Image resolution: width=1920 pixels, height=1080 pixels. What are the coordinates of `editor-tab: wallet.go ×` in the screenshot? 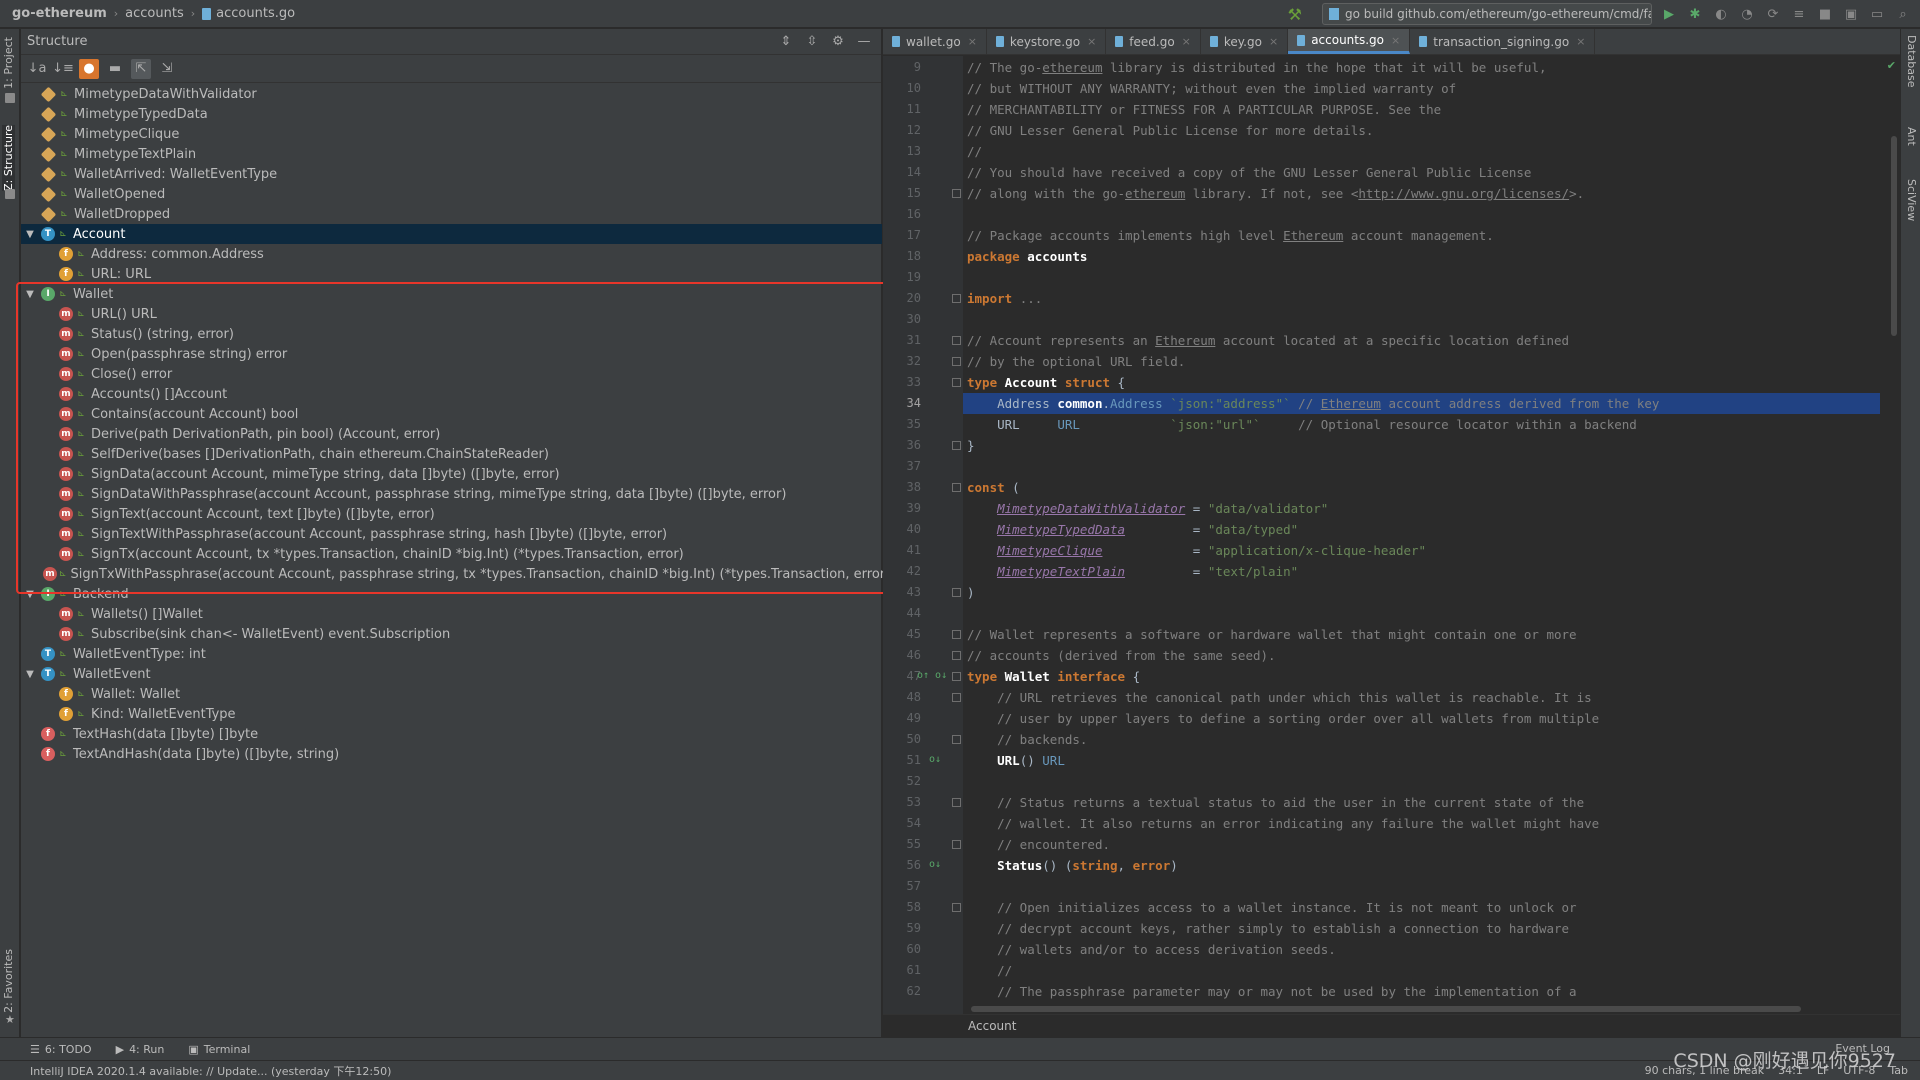 It's located at (935, 41).